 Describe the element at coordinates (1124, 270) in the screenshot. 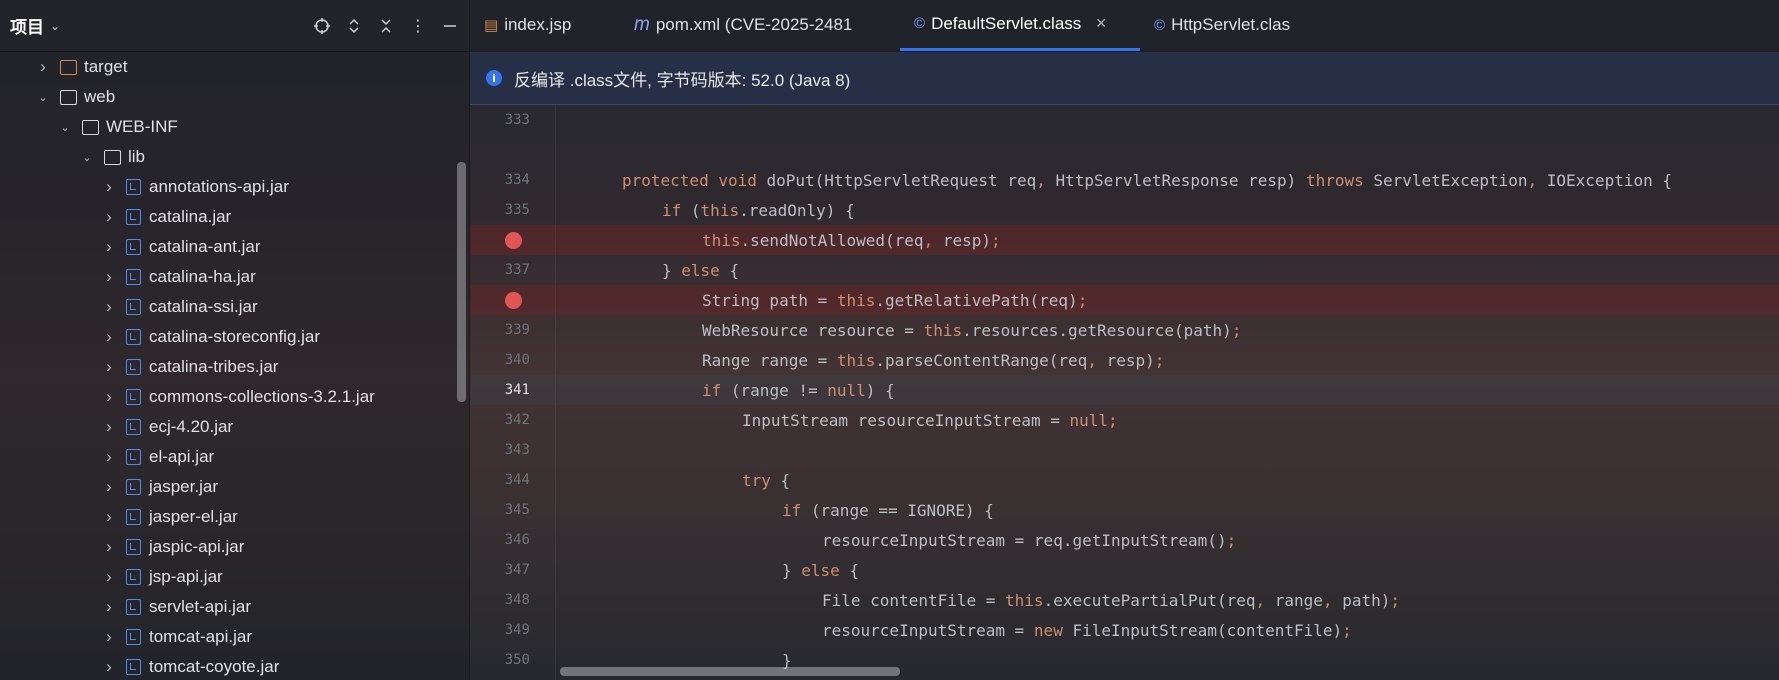

I see `code-line: 337} else {` at that location.